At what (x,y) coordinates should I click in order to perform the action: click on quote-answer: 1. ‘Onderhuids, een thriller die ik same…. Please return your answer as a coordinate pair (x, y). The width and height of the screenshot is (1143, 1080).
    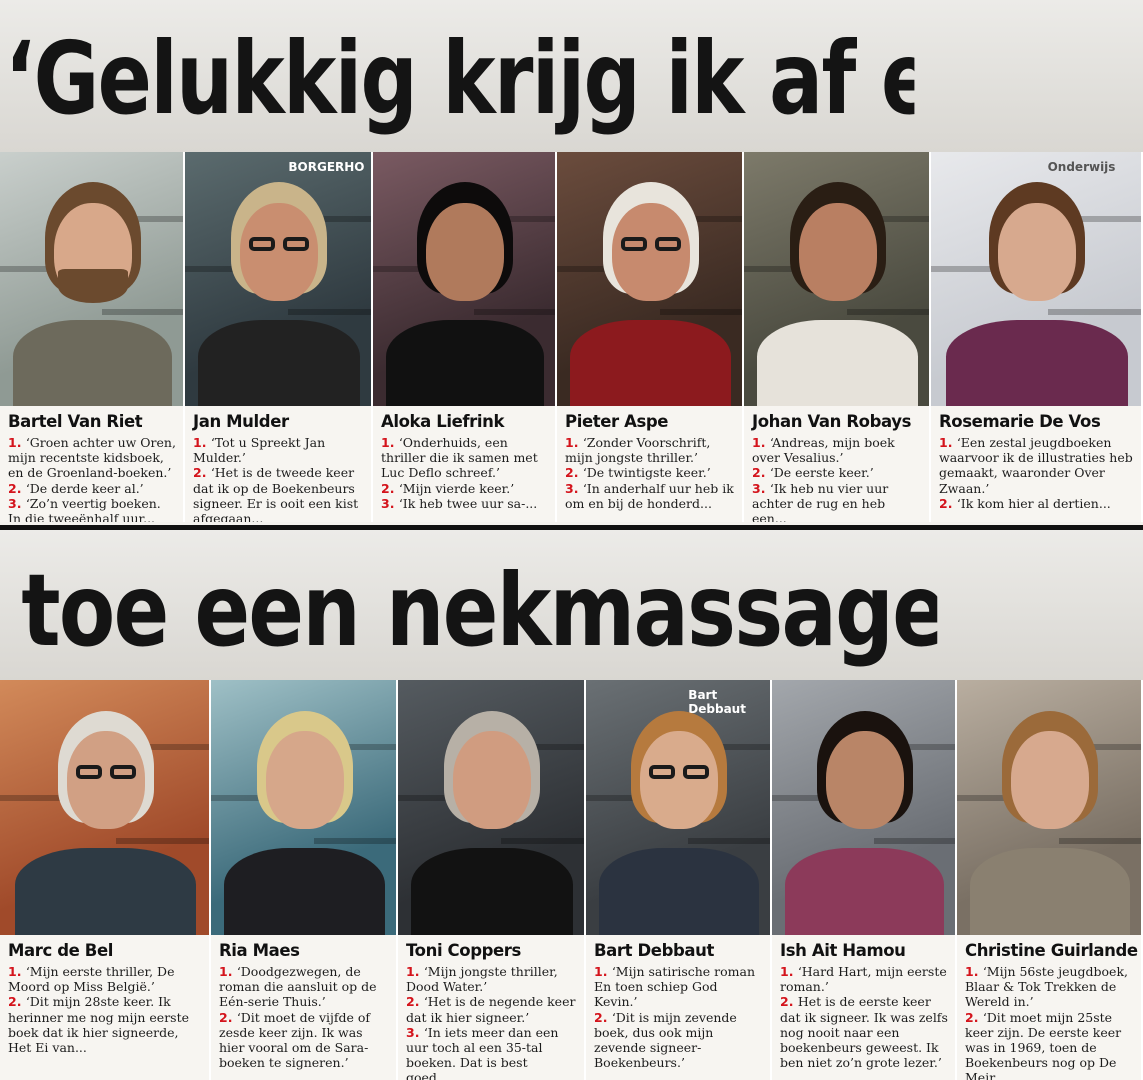
    Looking at the image, I should click on (465, 458).